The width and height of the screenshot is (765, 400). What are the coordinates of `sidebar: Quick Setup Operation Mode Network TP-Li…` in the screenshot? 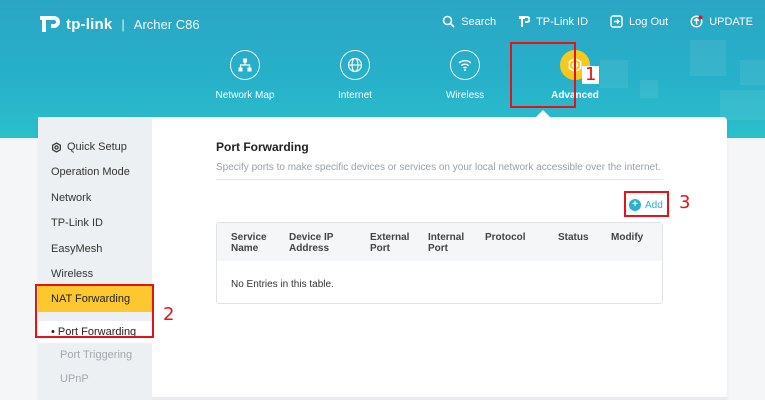 It's located at (95, 258).